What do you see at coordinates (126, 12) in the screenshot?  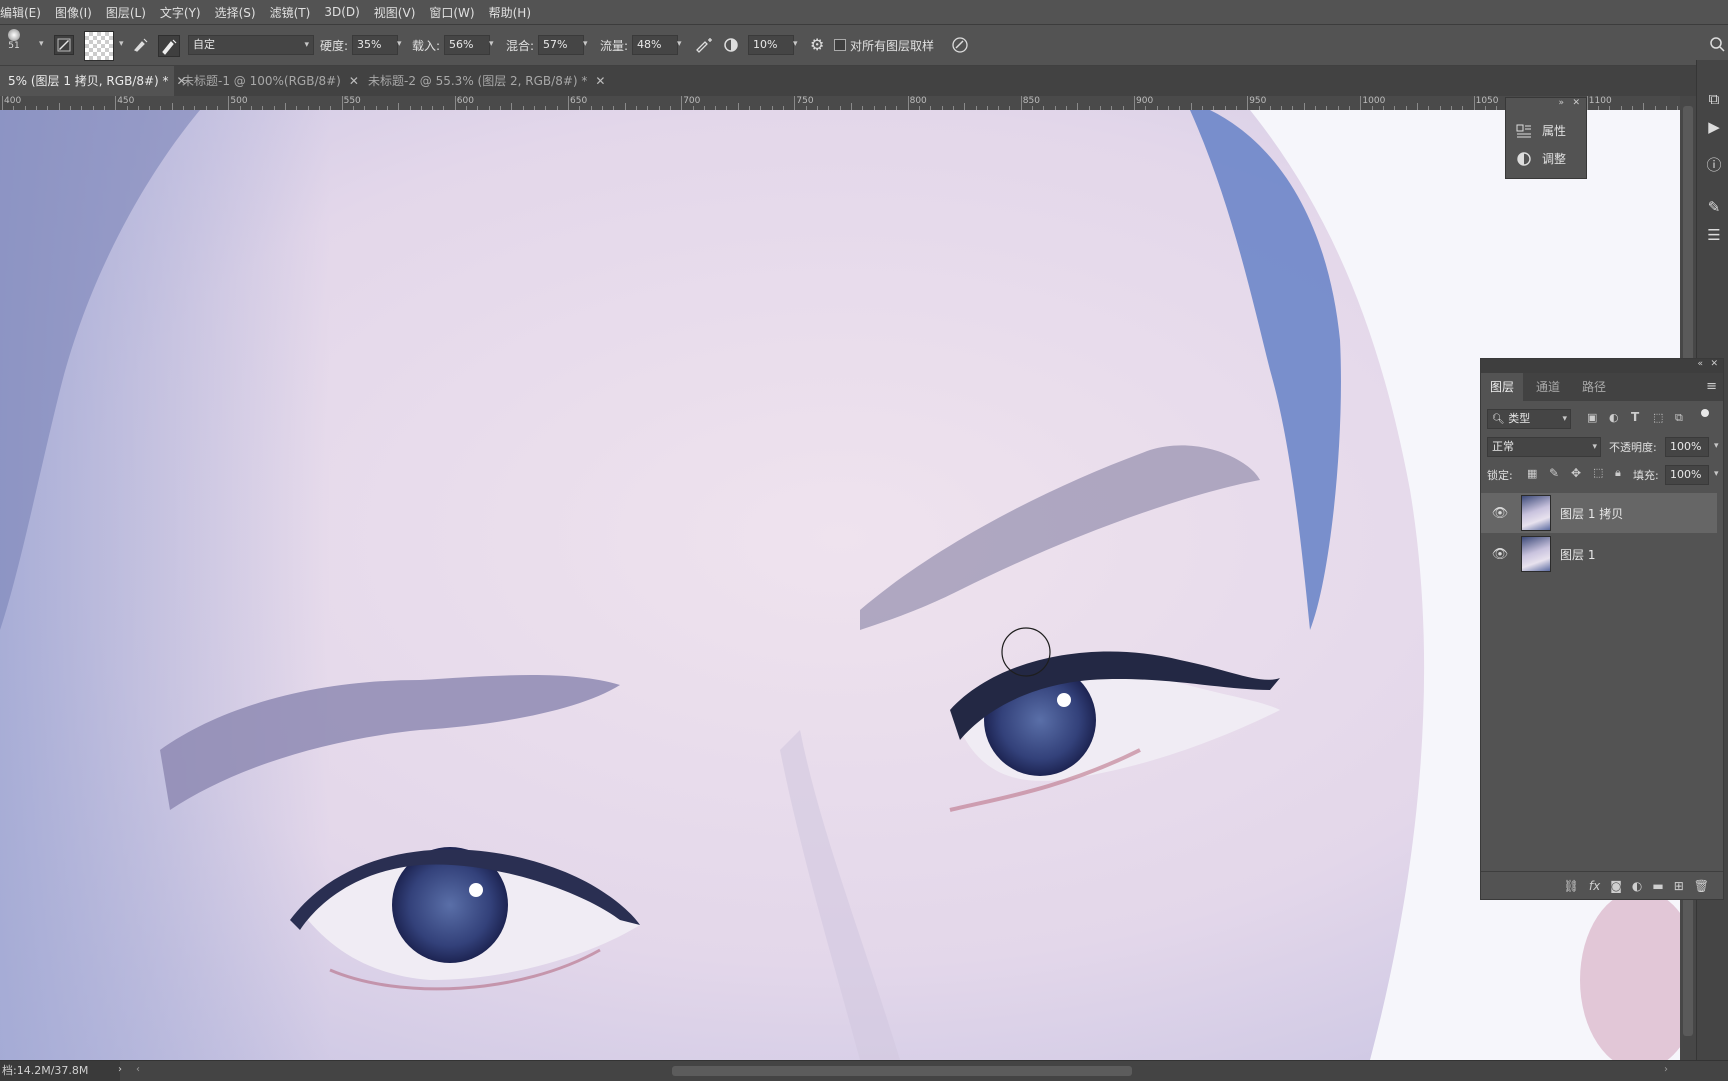 I see `menu-layer: 图层(L)` at bounding box center [126, 12].